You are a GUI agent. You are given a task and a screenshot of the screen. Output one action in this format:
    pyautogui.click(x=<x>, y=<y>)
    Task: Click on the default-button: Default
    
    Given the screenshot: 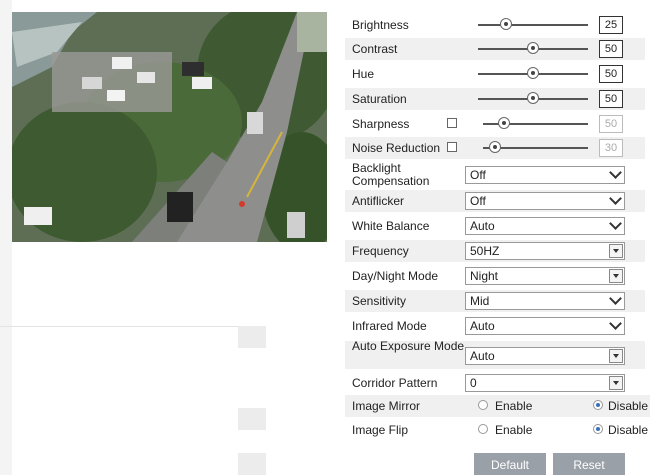 What is the action you would take?
    pyautogui.click(x=510, y=464)
    